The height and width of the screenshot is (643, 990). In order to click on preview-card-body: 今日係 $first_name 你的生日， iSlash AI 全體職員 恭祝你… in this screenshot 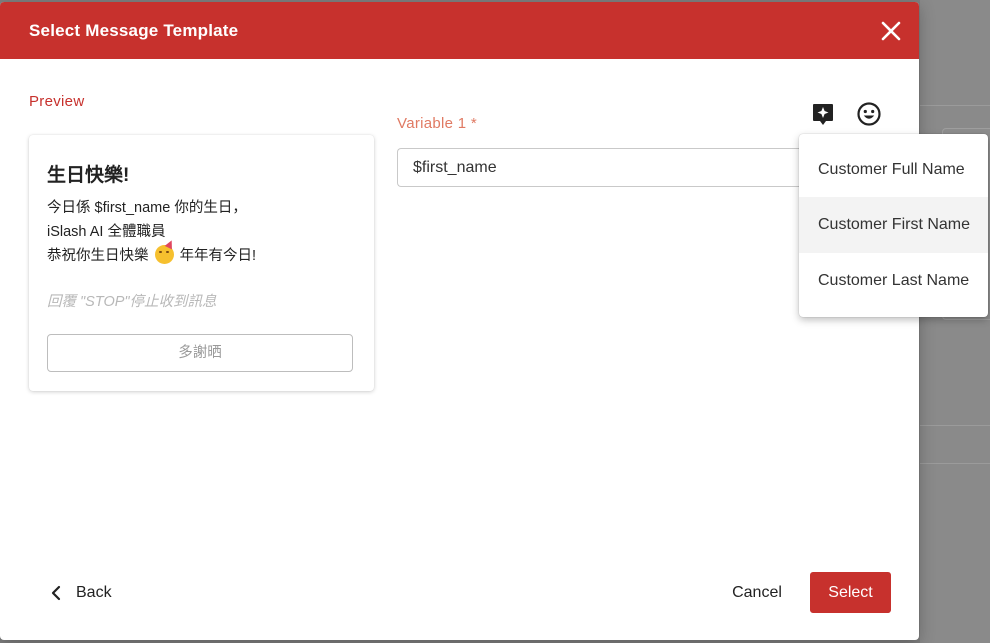, I will do `click(151, 232)`.